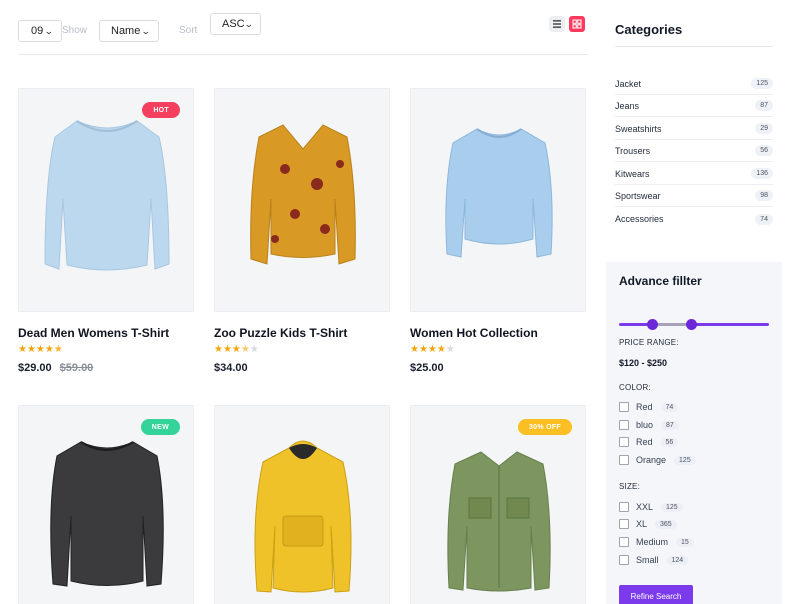 The width and height of the screenshot is (800, 604). I want to click on product-card: Women Hot Collection ★★★★★ $25.00, so click(498, 231).